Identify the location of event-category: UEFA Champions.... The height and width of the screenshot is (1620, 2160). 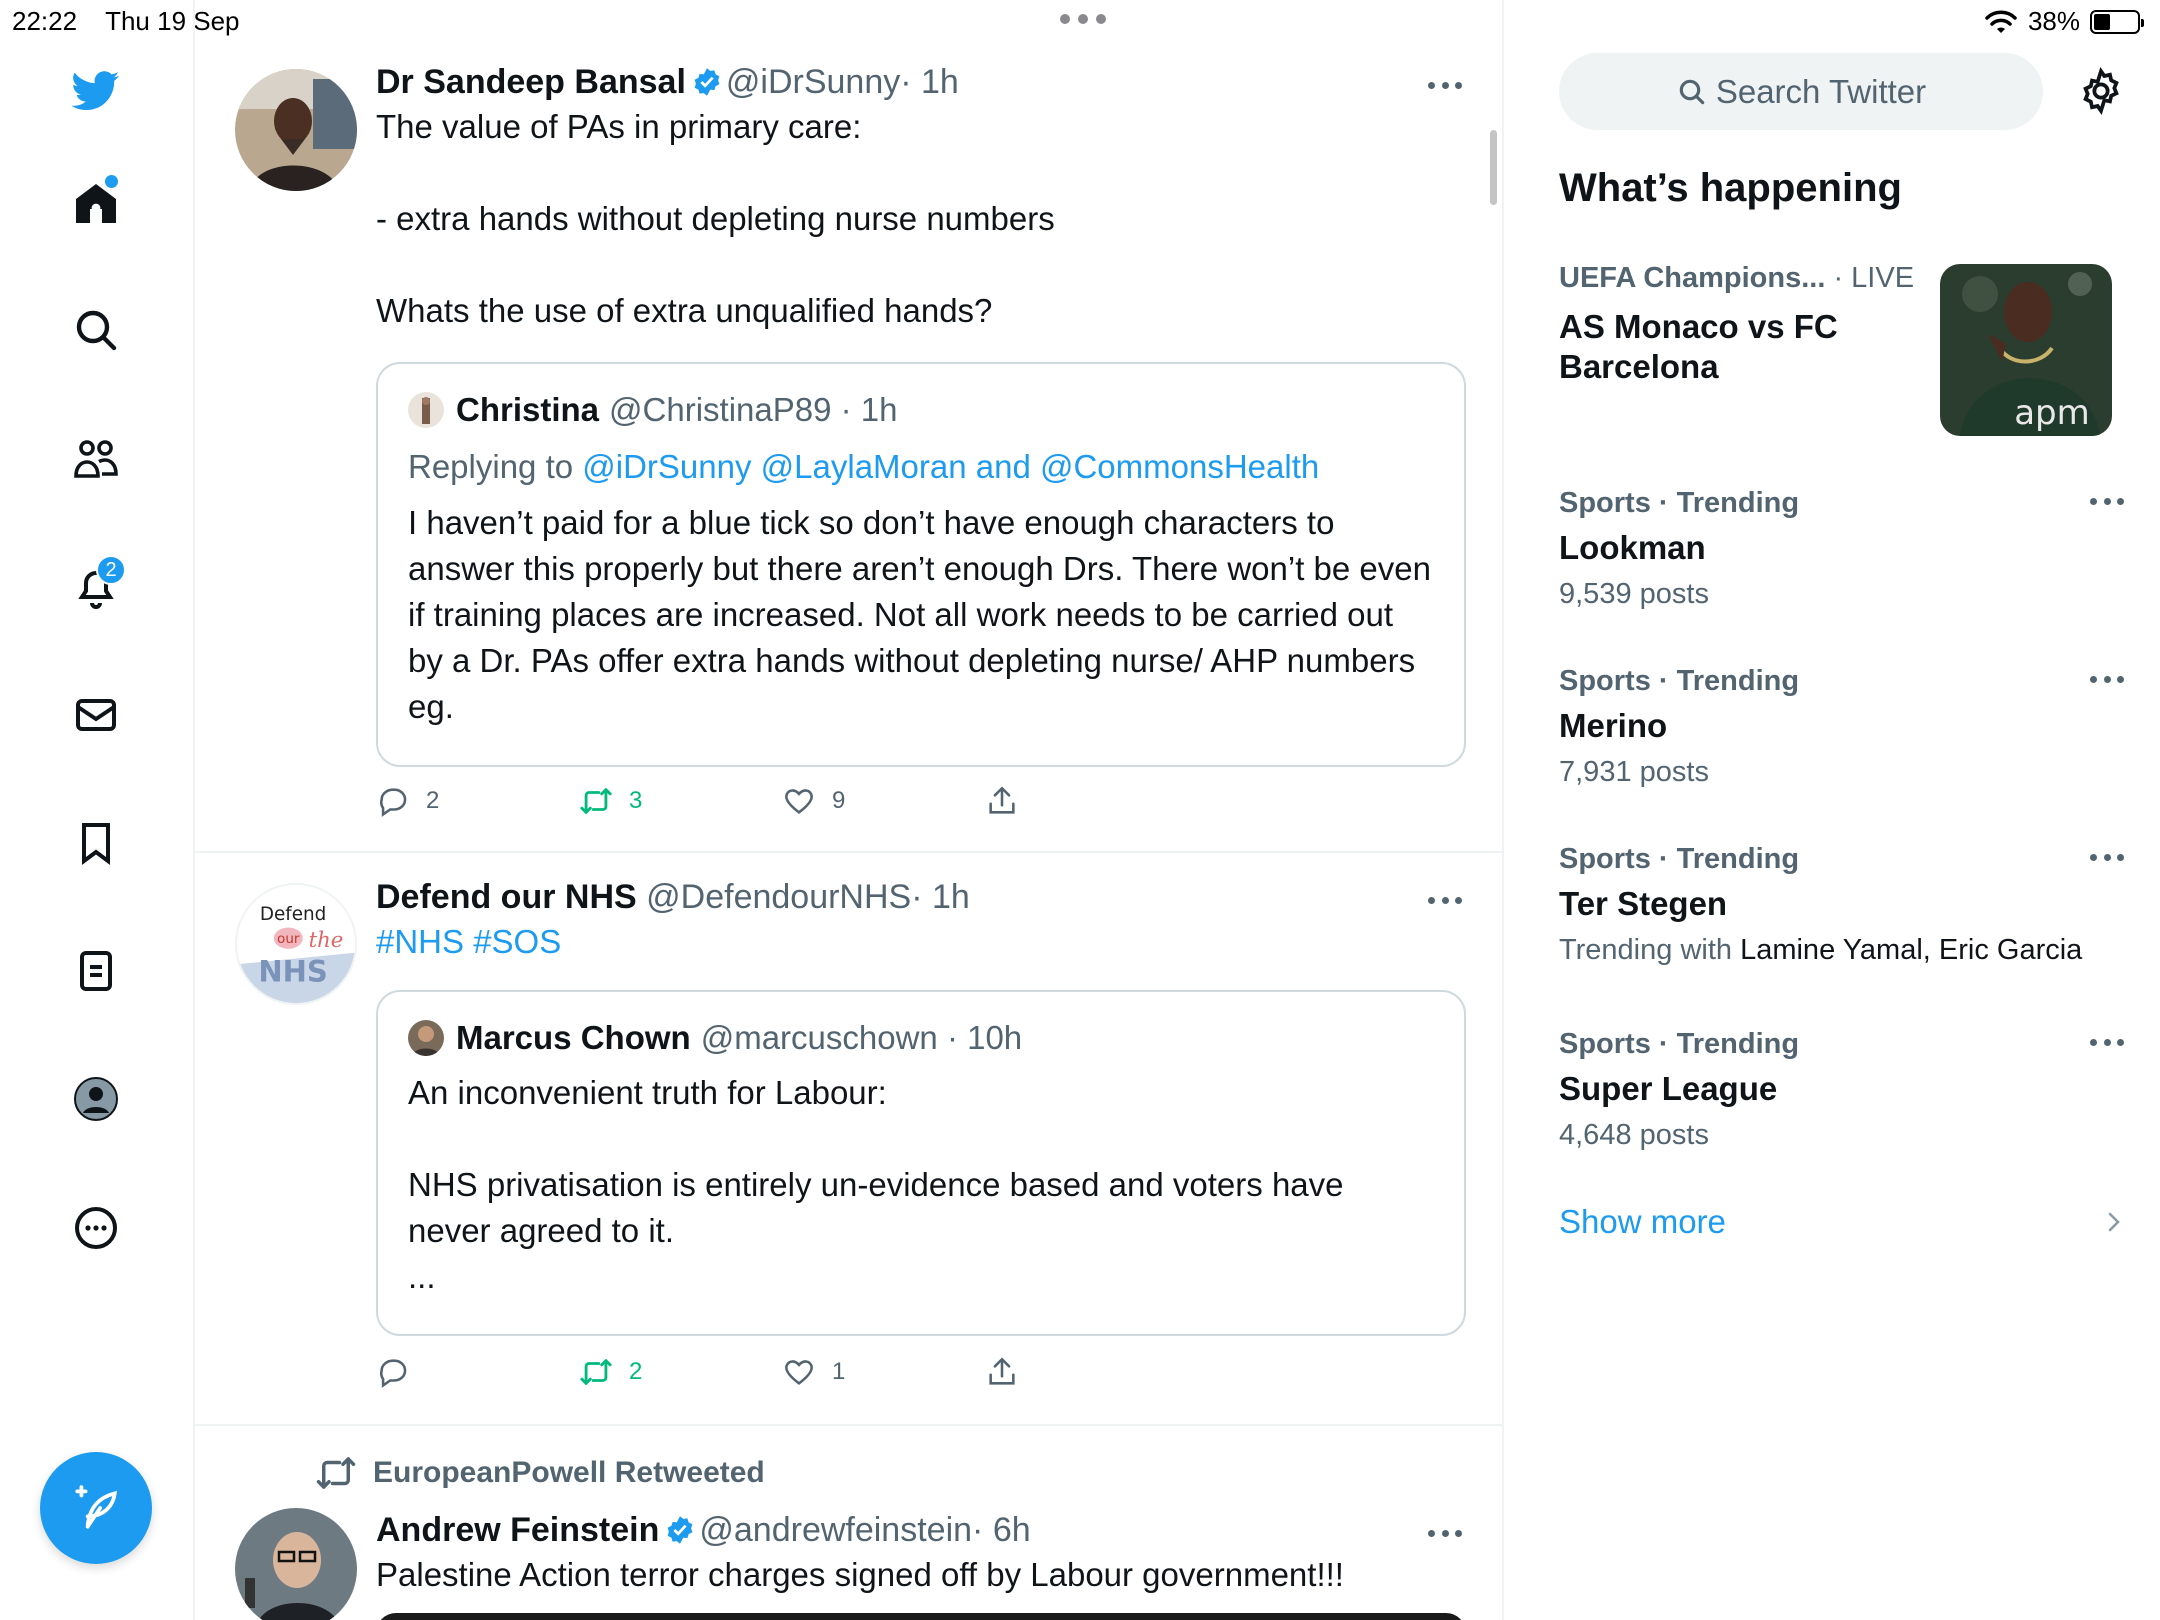
(1692, 278).